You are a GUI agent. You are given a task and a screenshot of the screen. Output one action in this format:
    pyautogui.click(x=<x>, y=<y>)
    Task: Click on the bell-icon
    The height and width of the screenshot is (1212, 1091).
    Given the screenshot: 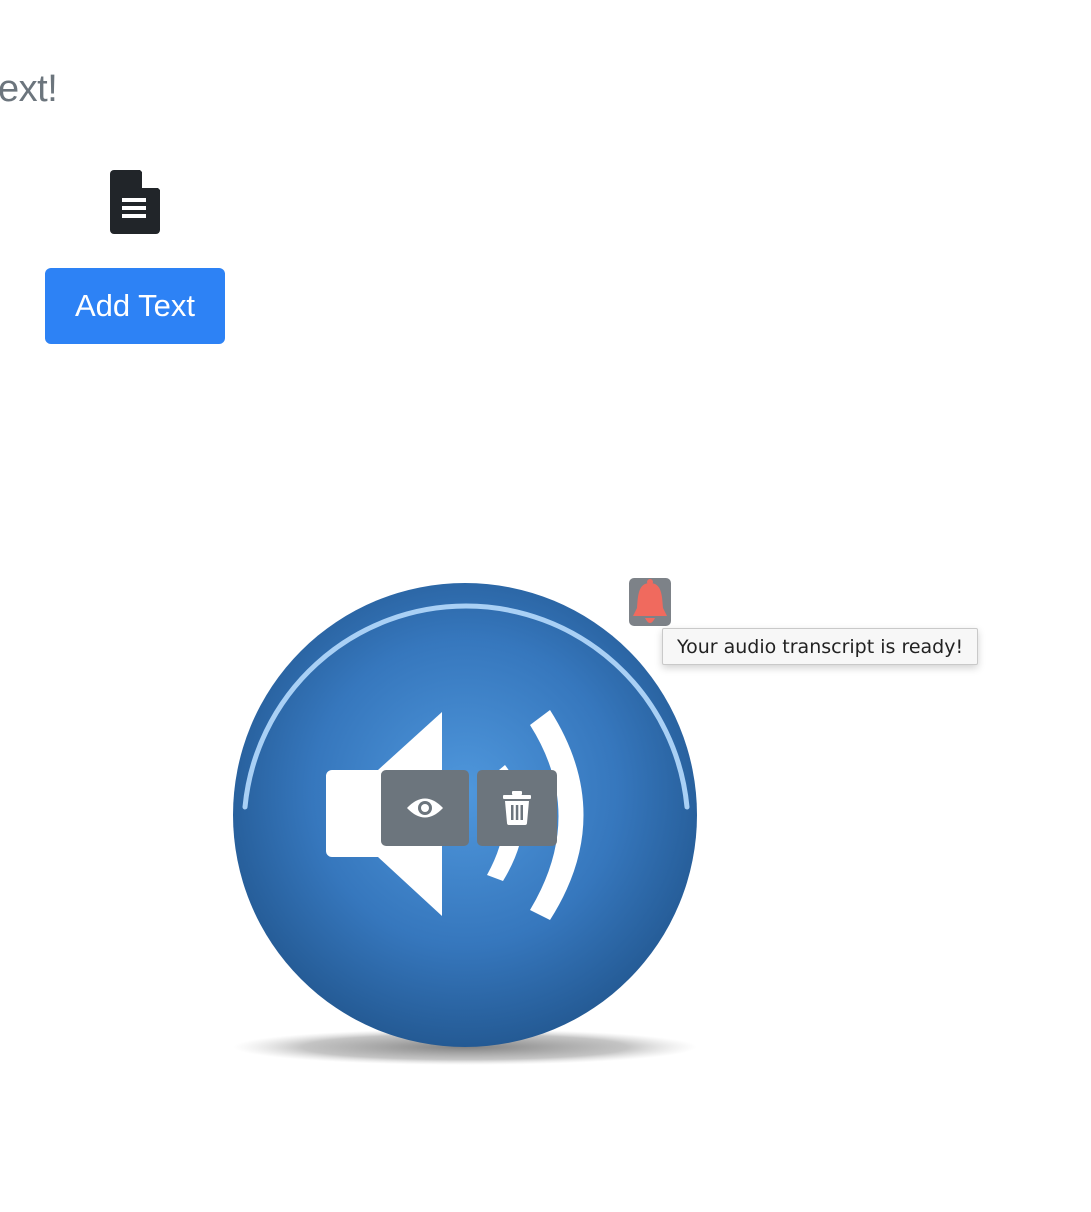 What is the action you would take?
    pyautogui.click(x=650, y=601)
    